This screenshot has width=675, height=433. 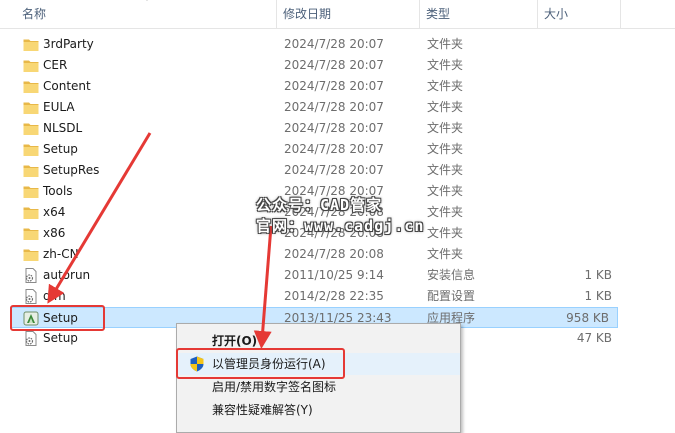 I want to click on watermark-line2: 官网：www.cadgj.cn, so click(x=340, y=226).